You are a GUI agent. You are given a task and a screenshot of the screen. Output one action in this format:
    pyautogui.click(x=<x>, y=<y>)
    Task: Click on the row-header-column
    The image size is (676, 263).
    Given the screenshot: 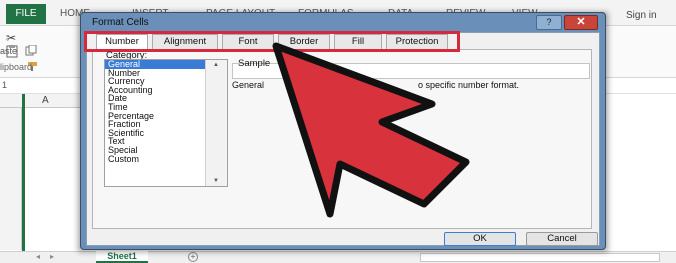 What is the action you would take?
    pyautogui.click(x=11, y=179)
    